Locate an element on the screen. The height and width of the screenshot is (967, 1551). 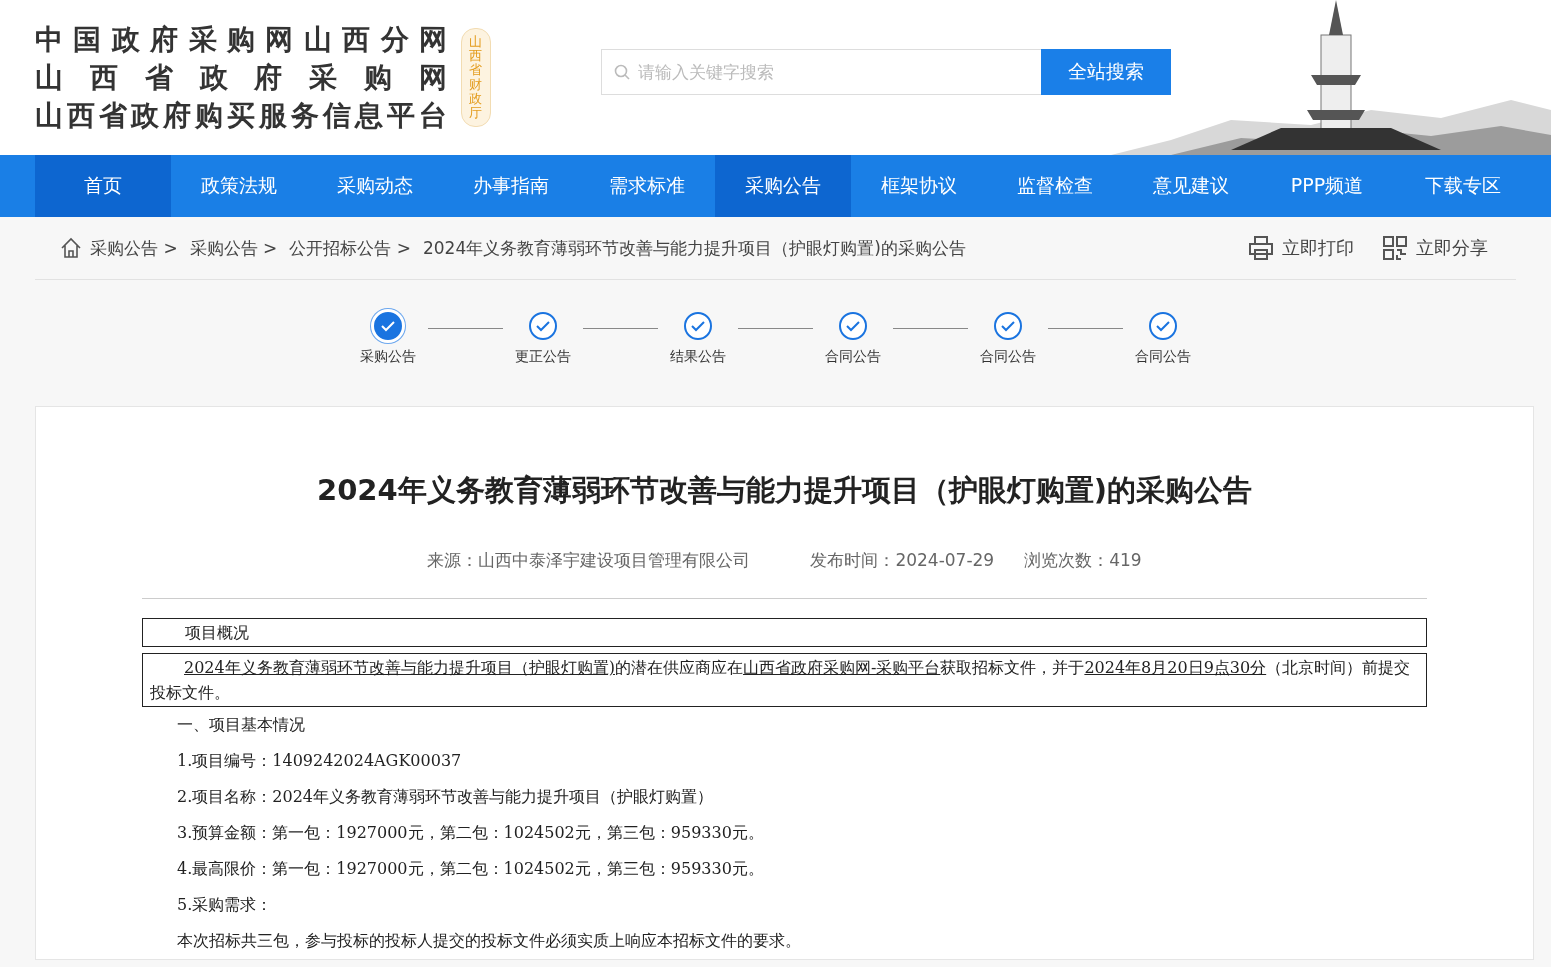
nav-tab: 采购公告 is located at coordinates (783, 186).